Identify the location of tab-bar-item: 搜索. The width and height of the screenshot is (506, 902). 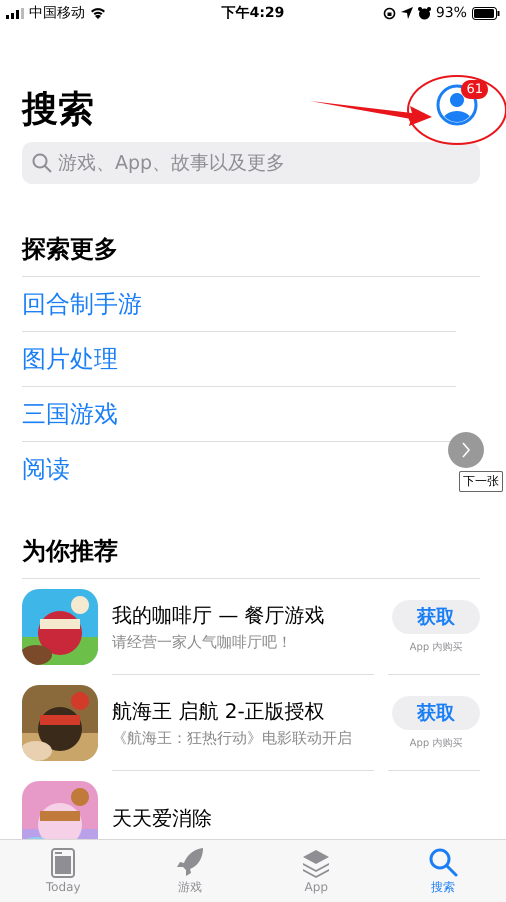
(443, 871).